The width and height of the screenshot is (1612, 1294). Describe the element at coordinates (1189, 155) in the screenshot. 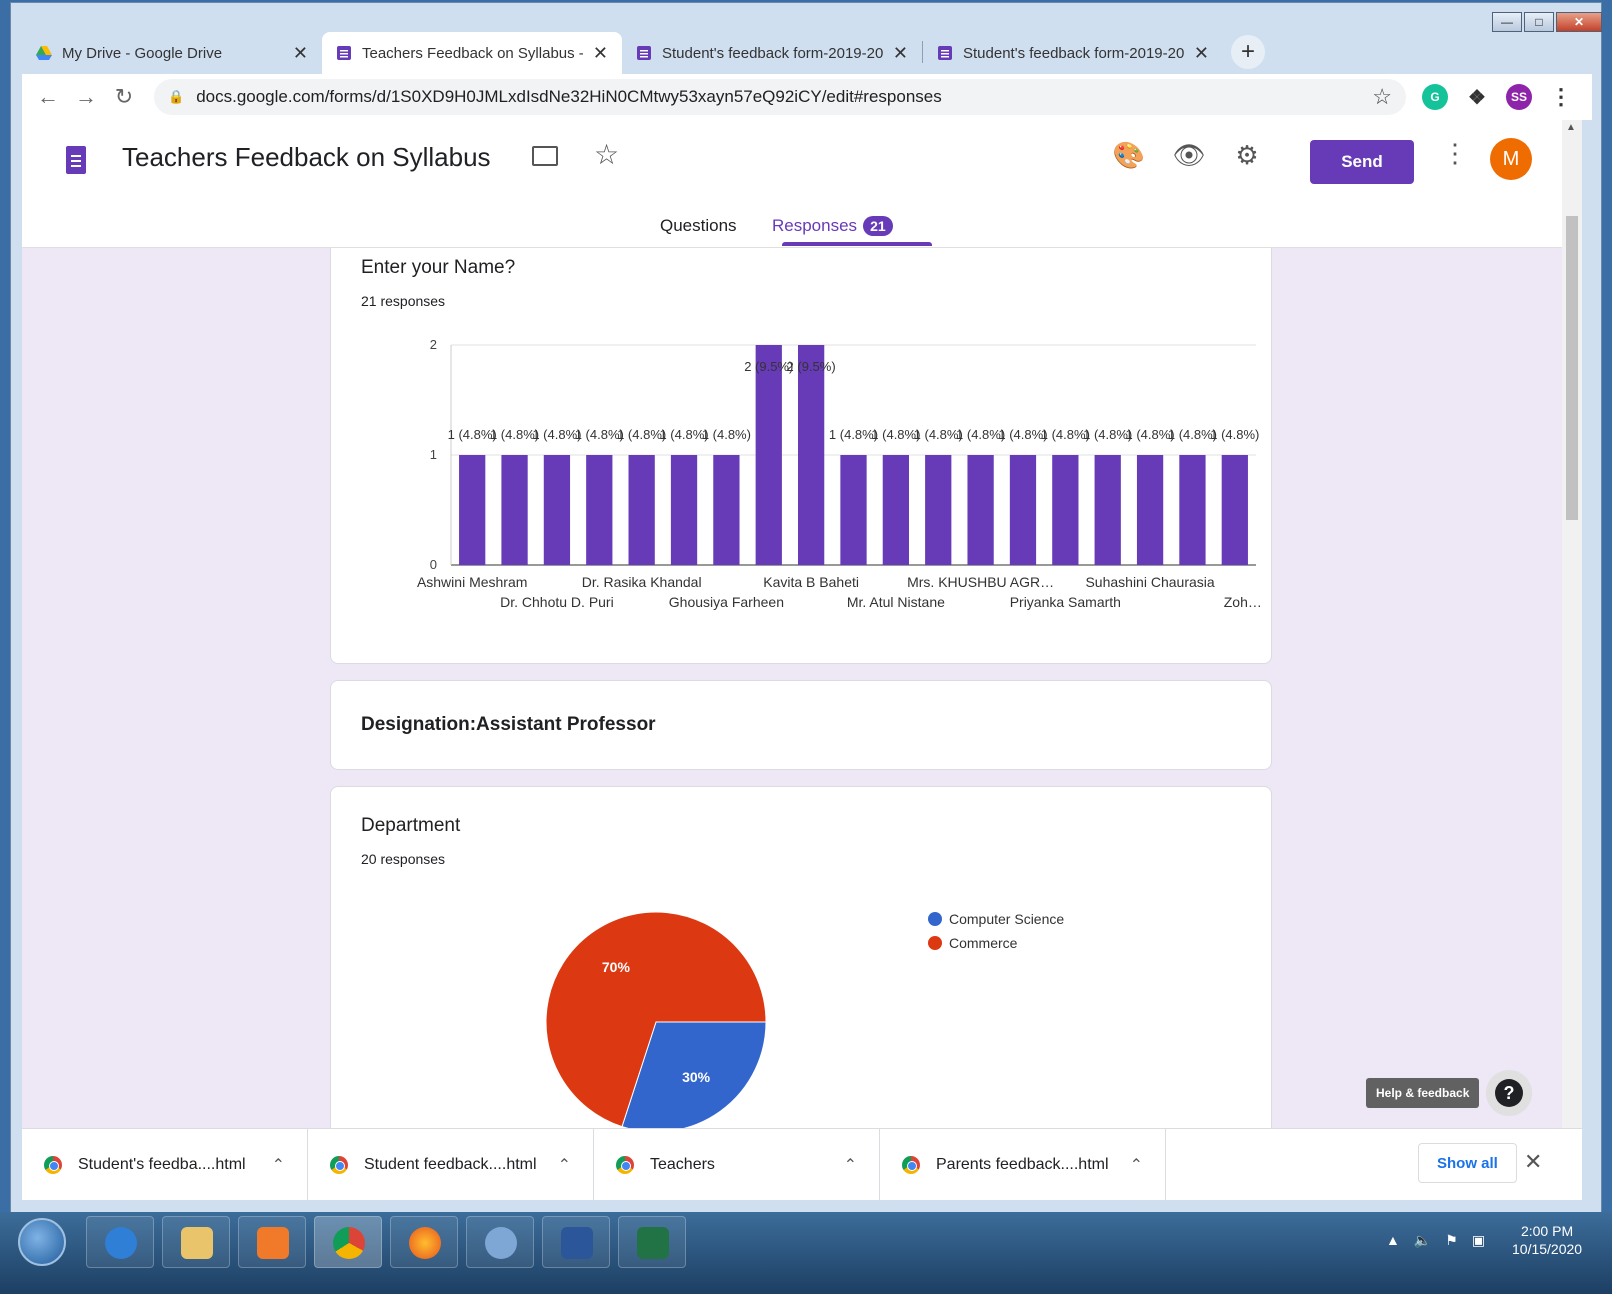

I see `preview-eye-icon: 👁` at that location.